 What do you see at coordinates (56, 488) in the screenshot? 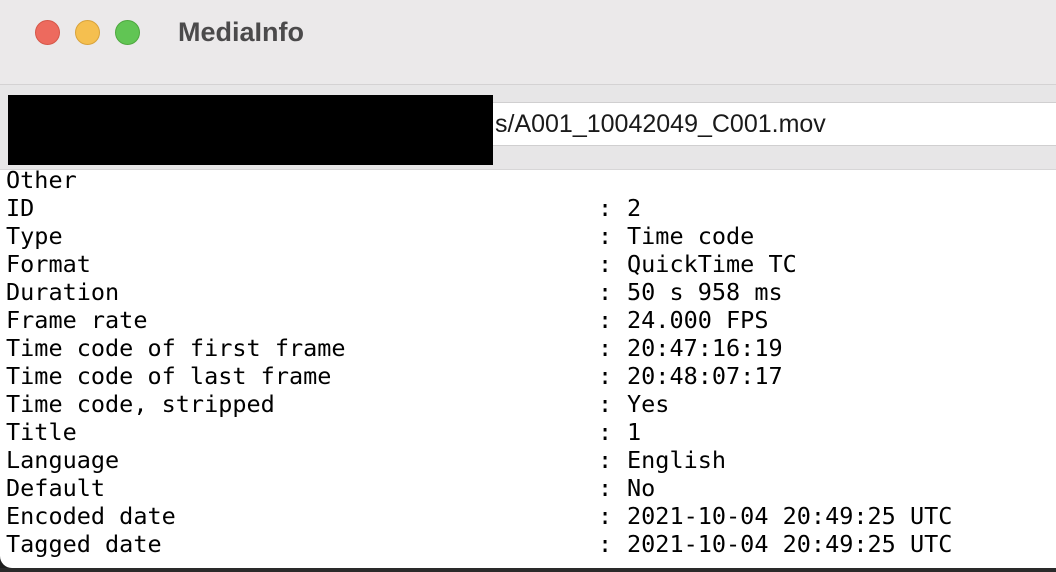
I see `field-label: Default` at bounding box center [56, 488].